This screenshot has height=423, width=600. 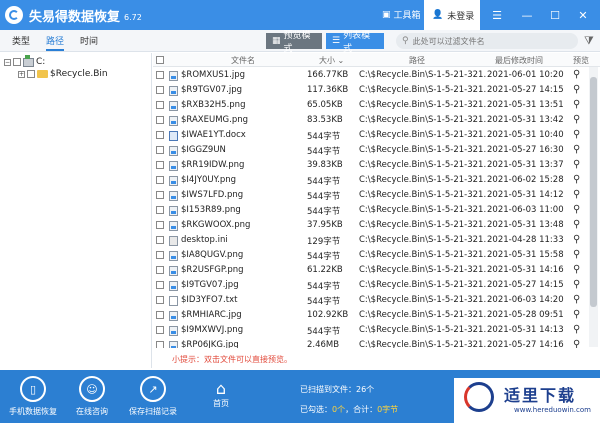 What do you see at coordinates (17, 62) in the screenshot?
I see `drive-checkbox` at bounding box center [17, 62].